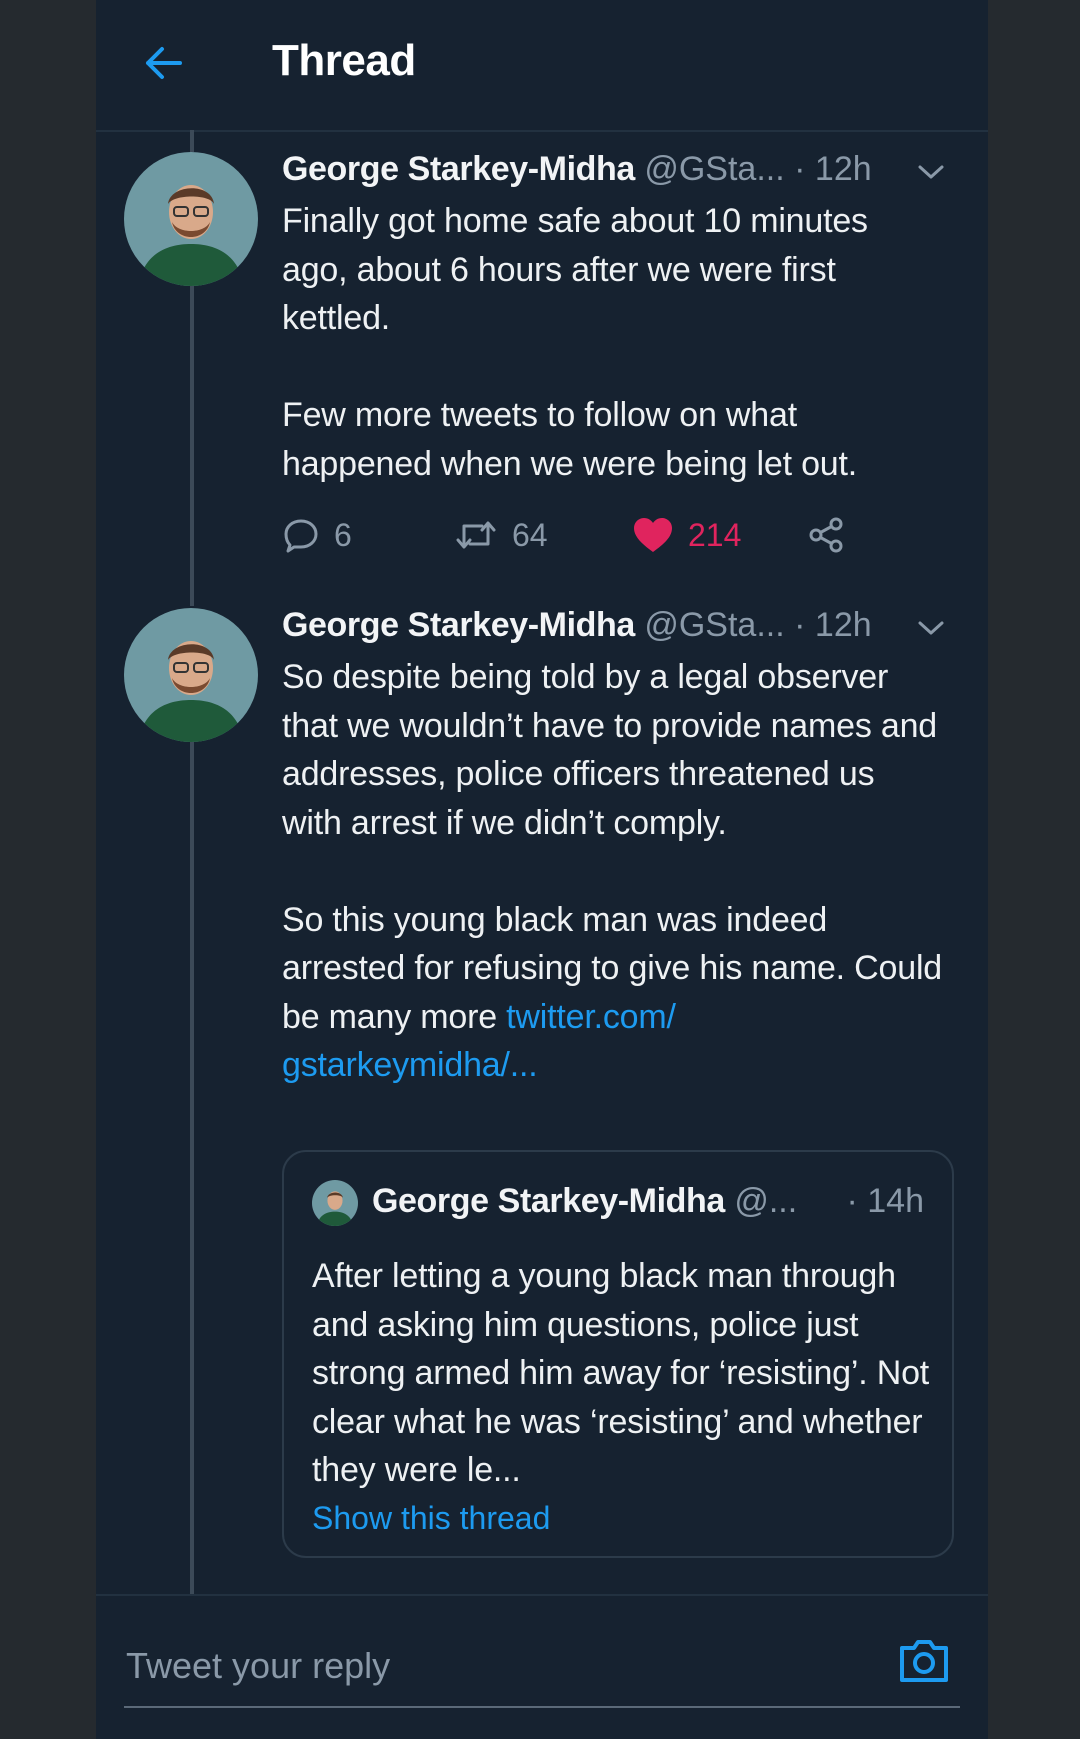  I want to click on reply-bar, so click(542, 1666).